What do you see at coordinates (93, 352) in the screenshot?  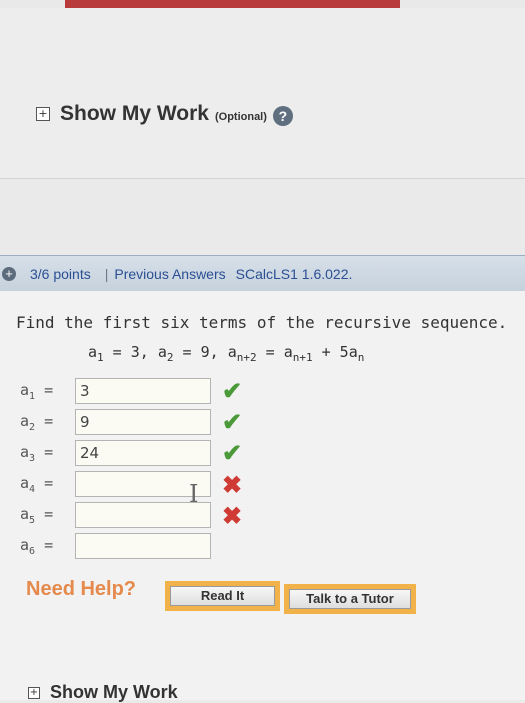 I see `formula-a1-var: a` at bounding box center [93, 352].